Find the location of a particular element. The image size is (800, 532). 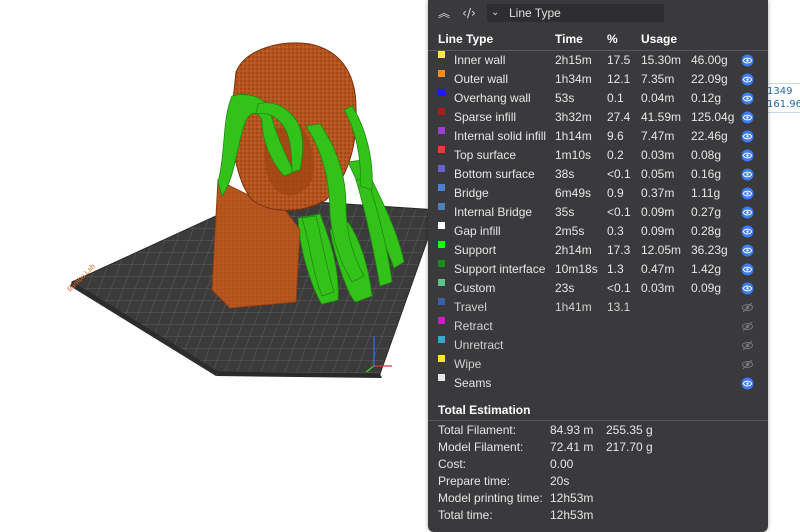

coordinate-readout-x: 1349 is located at coordinates (780, 91).